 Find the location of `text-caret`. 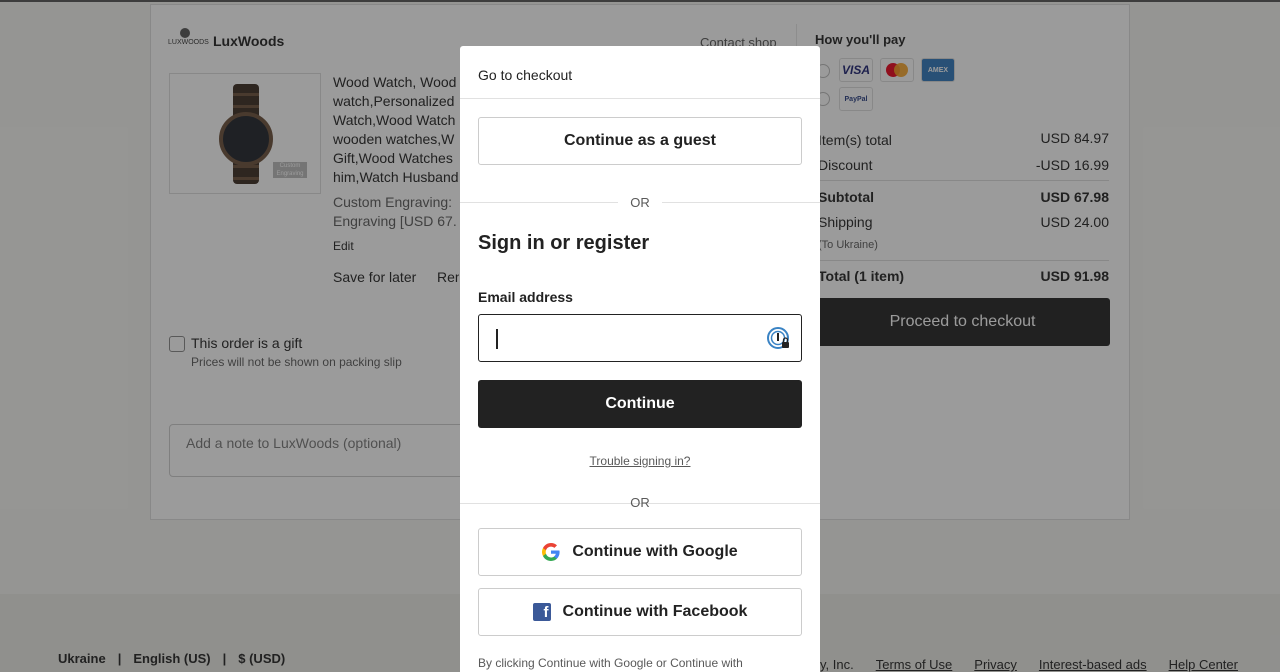

text-caret is located at coordinates (497, 339).